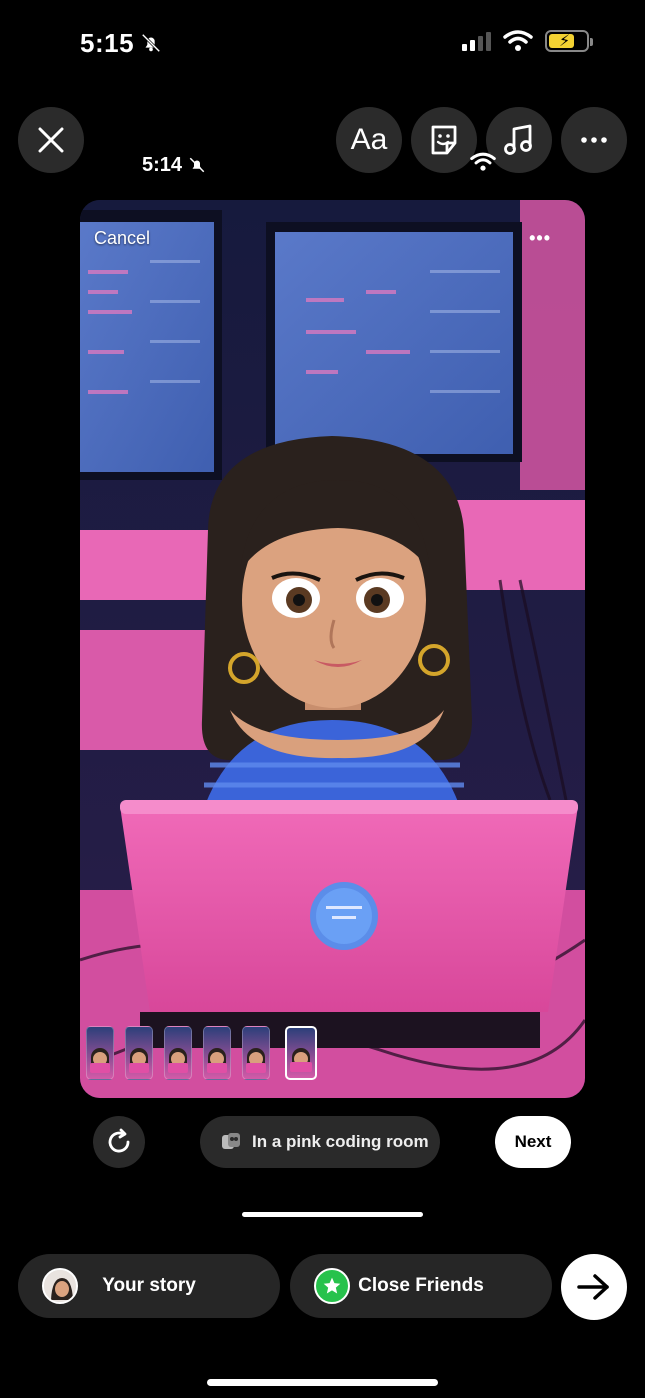 The width and height of the screenshot is (645, 1398). I want to click on thumbnail-6-selected, so click(301, 1053).